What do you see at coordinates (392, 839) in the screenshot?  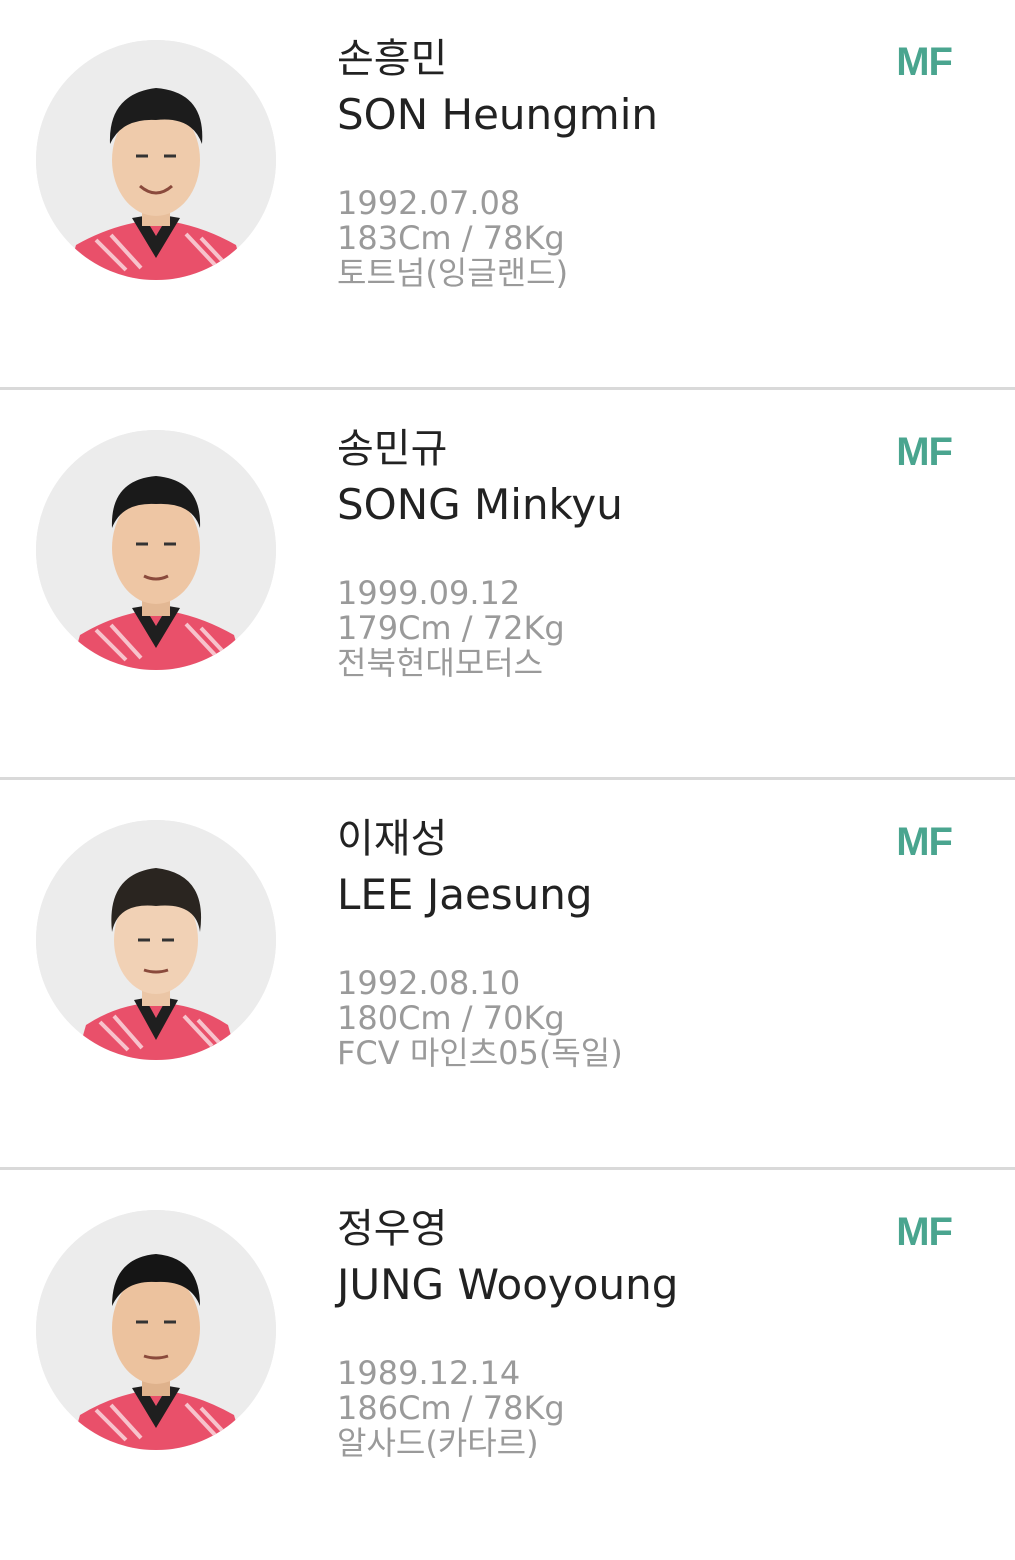 I see `player-name-korean: 이재성` at bounding box center [392, 839].